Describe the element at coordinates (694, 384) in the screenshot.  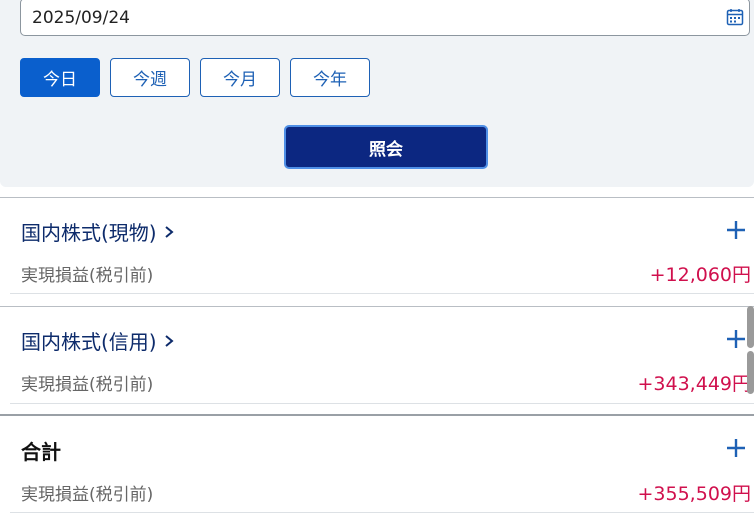
I see `realized-pl-value: +343,449円` at that location.